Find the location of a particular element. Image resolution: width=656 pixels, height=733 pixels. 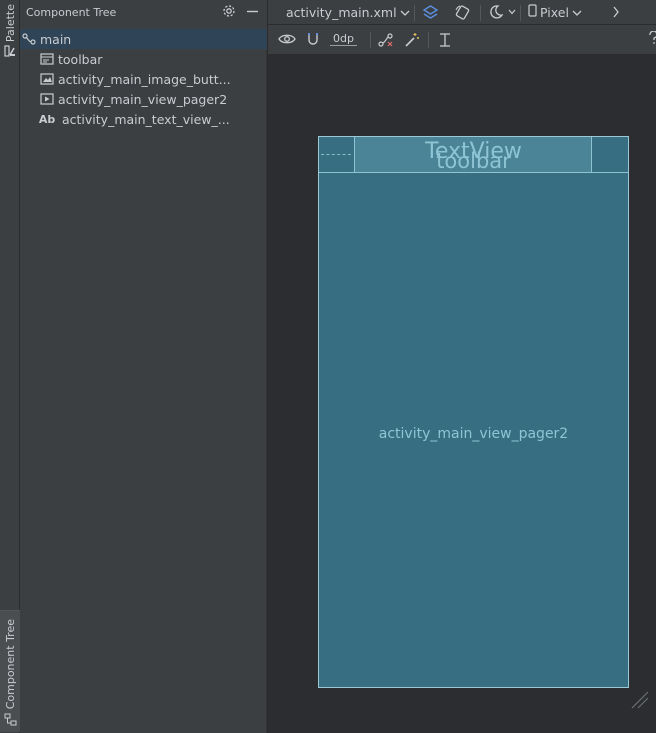

minimize-icon is located at coordinates (252, 13).